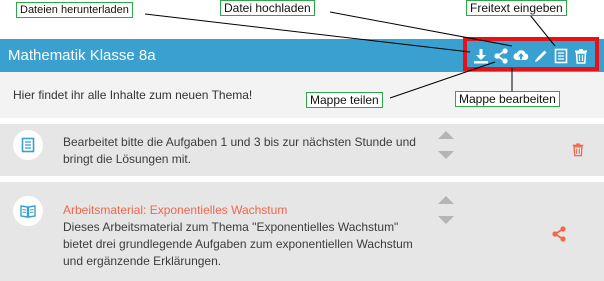 The image size is (604, 281). I want to click on callout-download: Dateien herunterladen, so click(74, 10).